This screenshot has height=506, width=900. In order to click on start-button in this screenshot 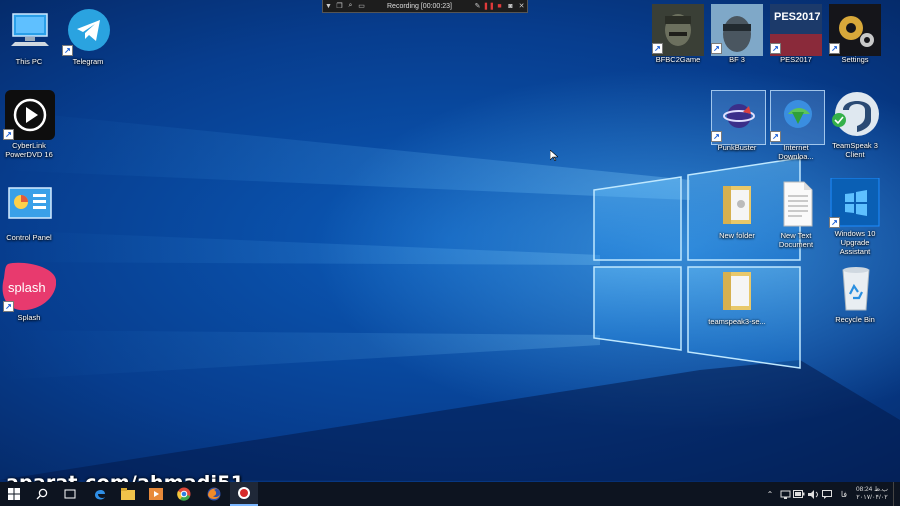, I will do `click(14, 494)`.